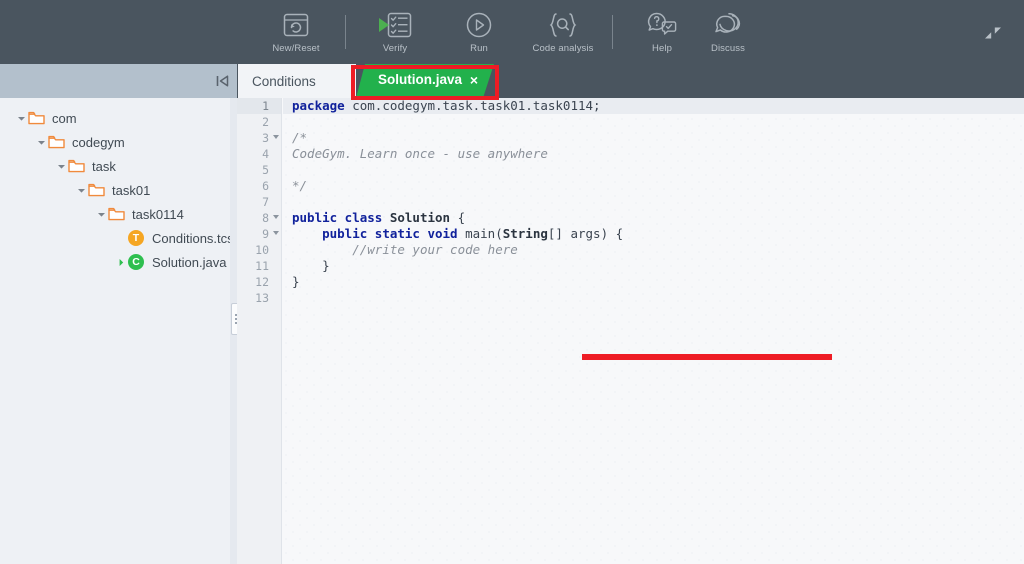 This screenshot has width=1024, height=564. I want to click on toolbar-label: Verify, so click(395, 48).